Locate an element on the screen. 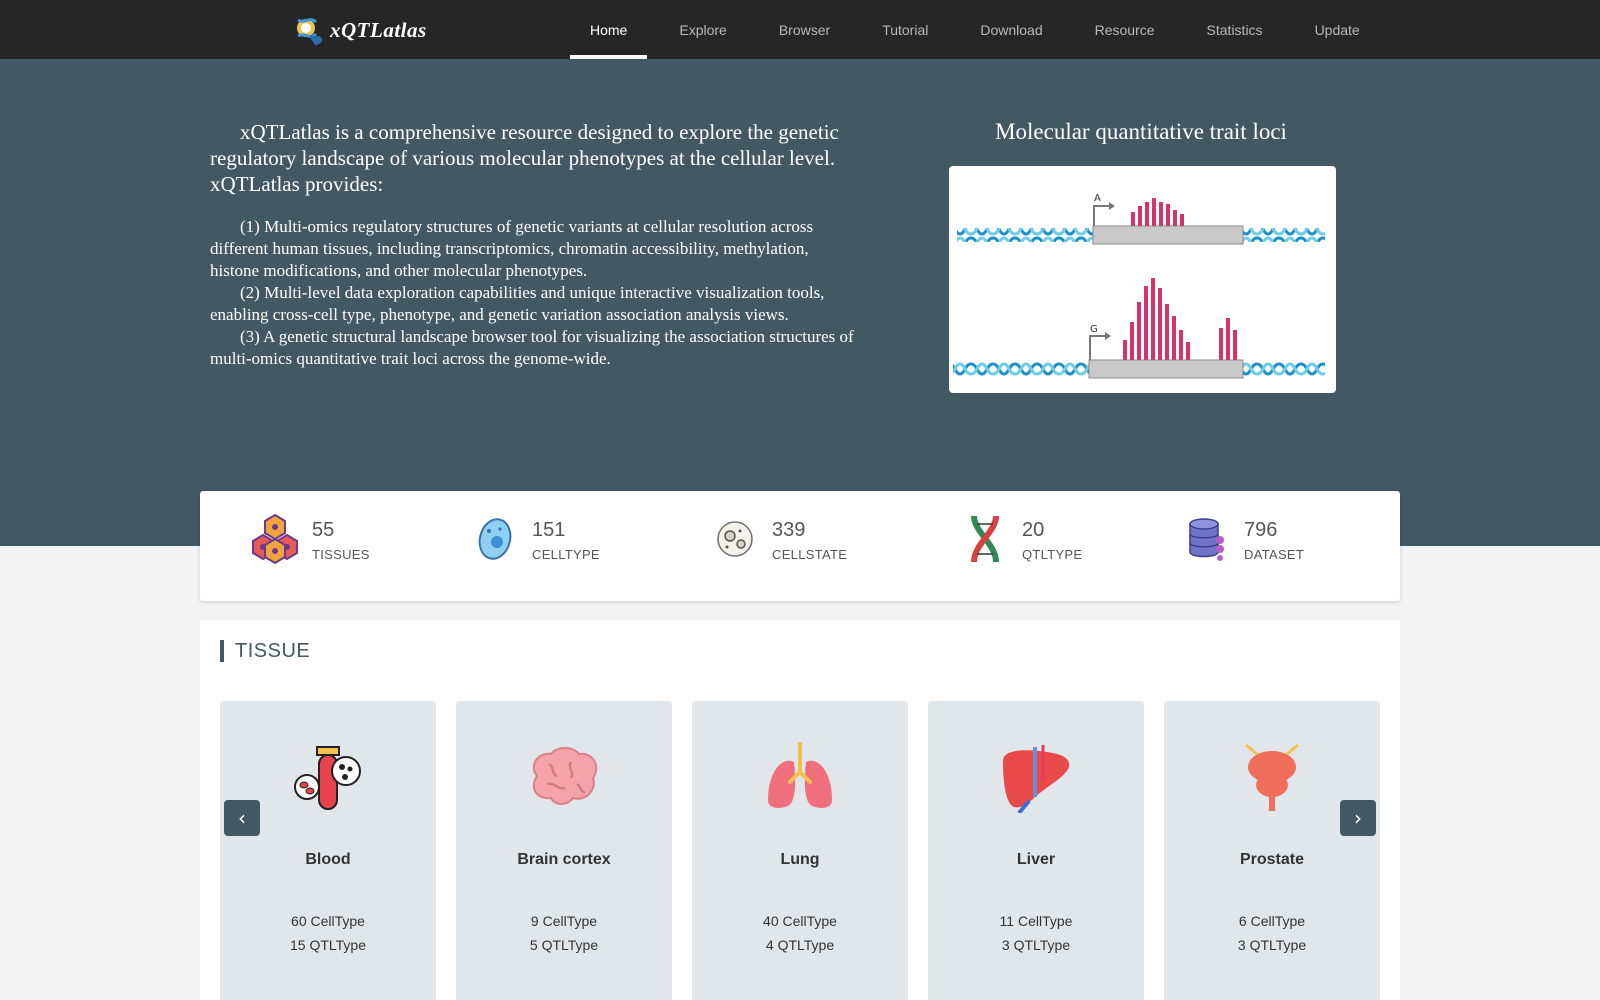 The height and width of the screenshot is (1000, 1600). diagram-title: Molecular quantitative trait loci is located at coordinates (1141, 131).